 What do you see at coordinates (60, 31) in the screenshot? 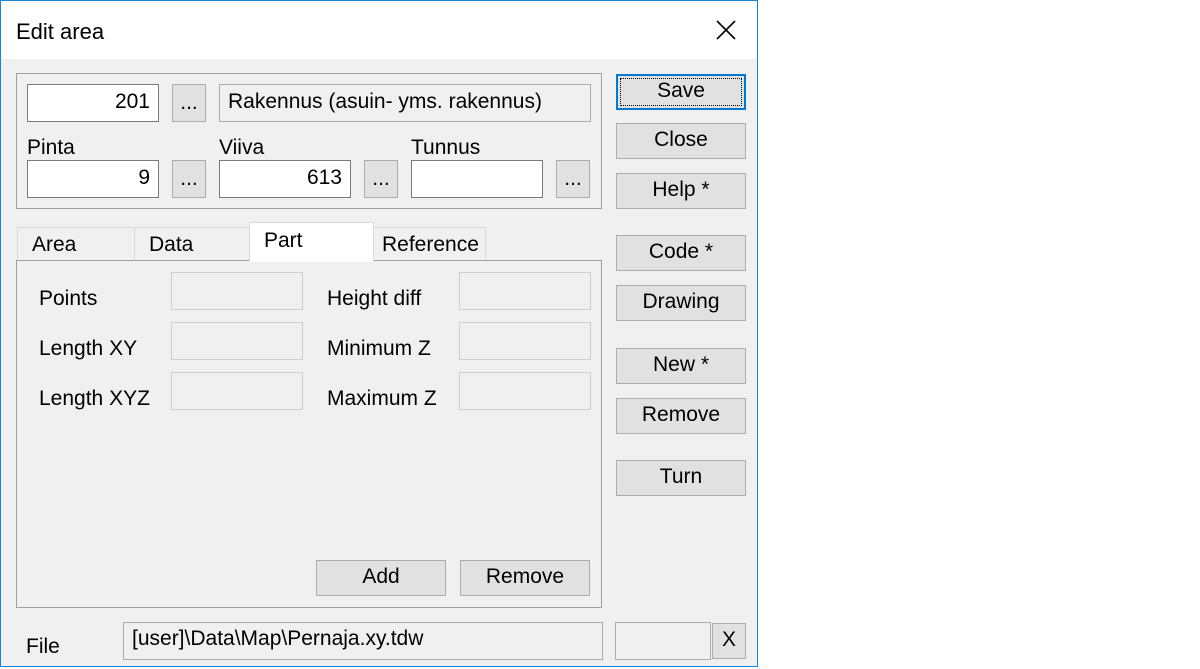
I see `window-title: Edit area` at bounding box center [60, 31].